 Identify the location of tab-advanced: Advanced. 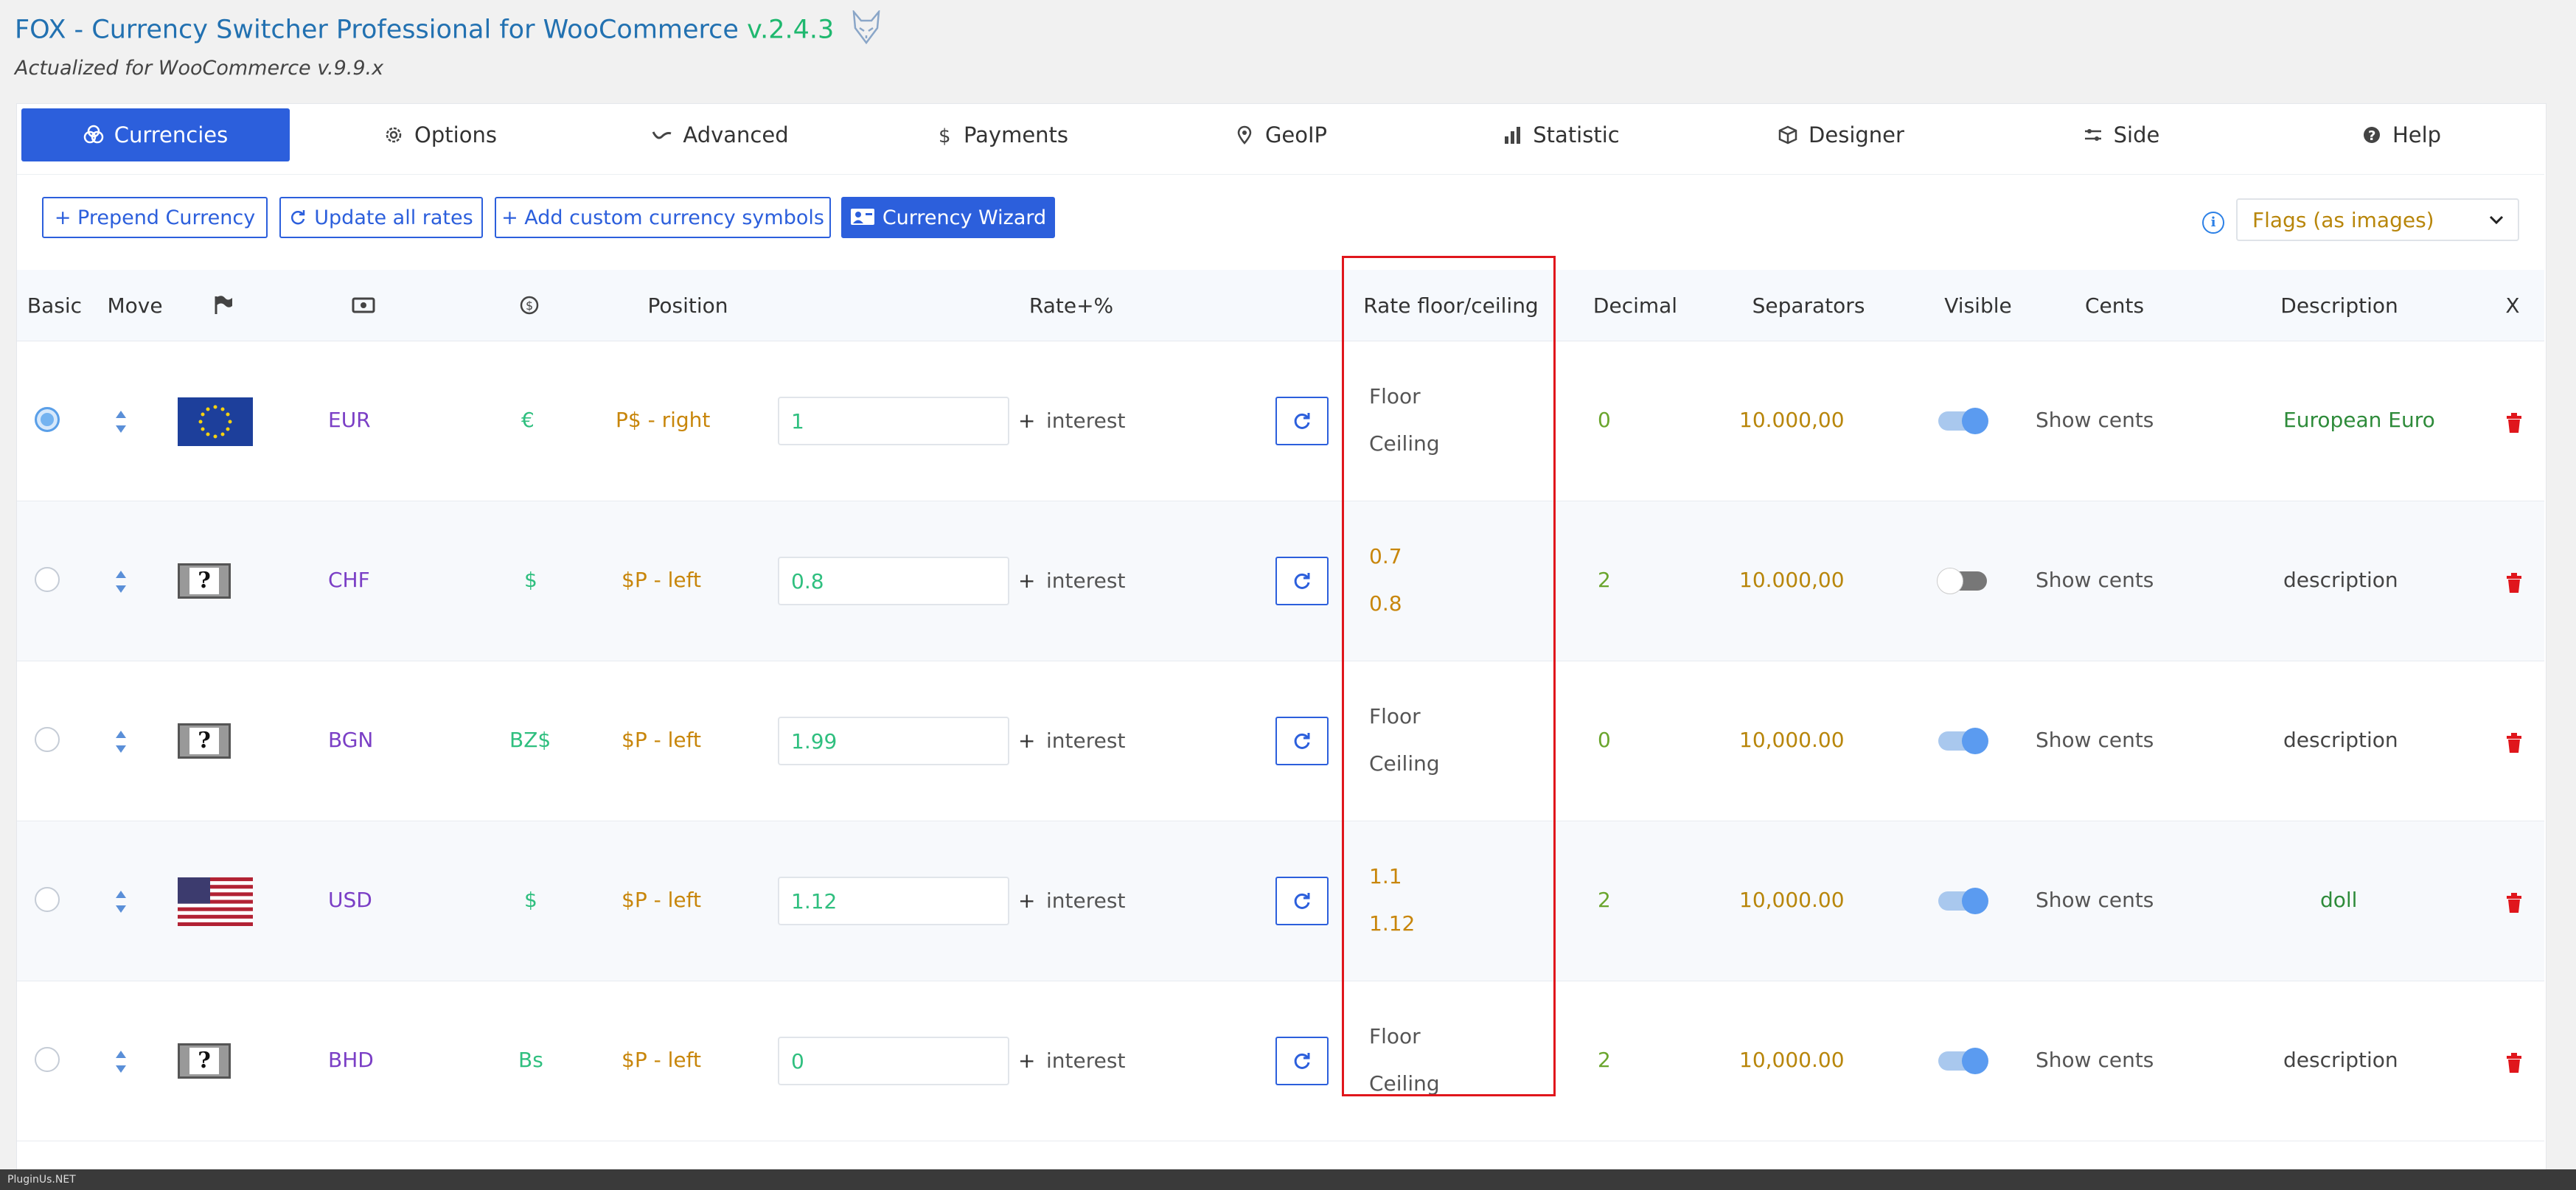
(720, 134).